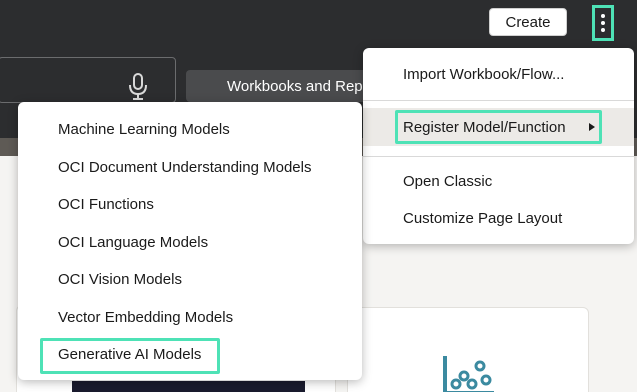 This screenshot has height=392, width=637. I want to click on kebab-menu-button, so click(603, 23).